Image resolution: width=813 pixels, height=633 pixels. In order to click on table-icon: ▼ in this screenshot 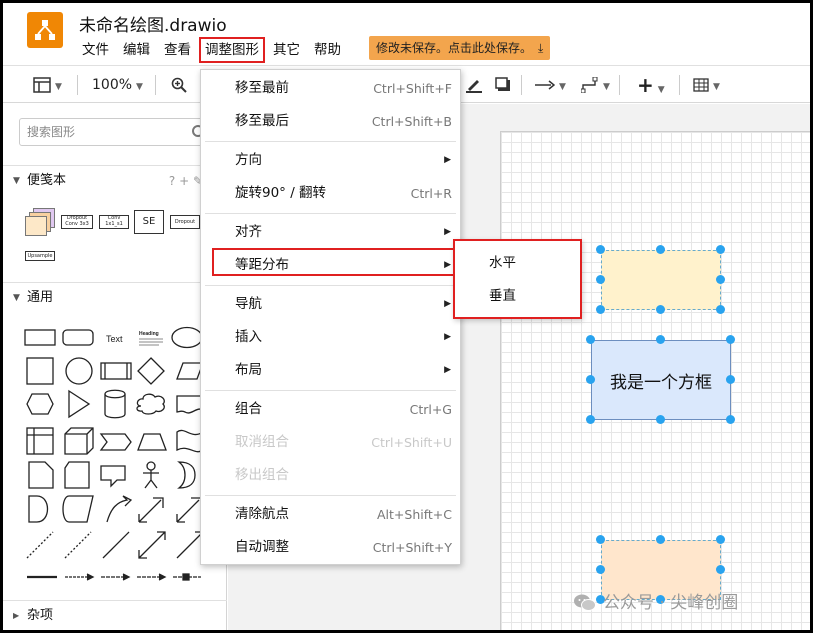, I will do `click(706, 85)`.